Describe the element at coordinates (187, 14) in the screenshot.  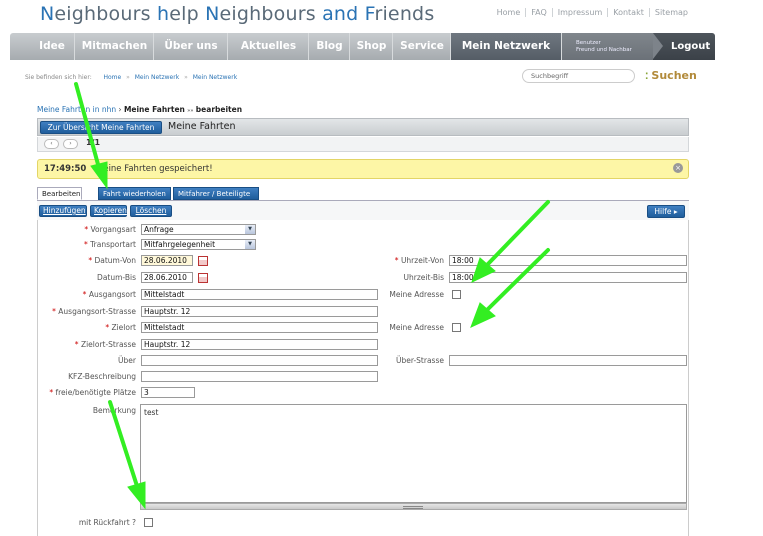
I see `brand-part: elp` at that location.